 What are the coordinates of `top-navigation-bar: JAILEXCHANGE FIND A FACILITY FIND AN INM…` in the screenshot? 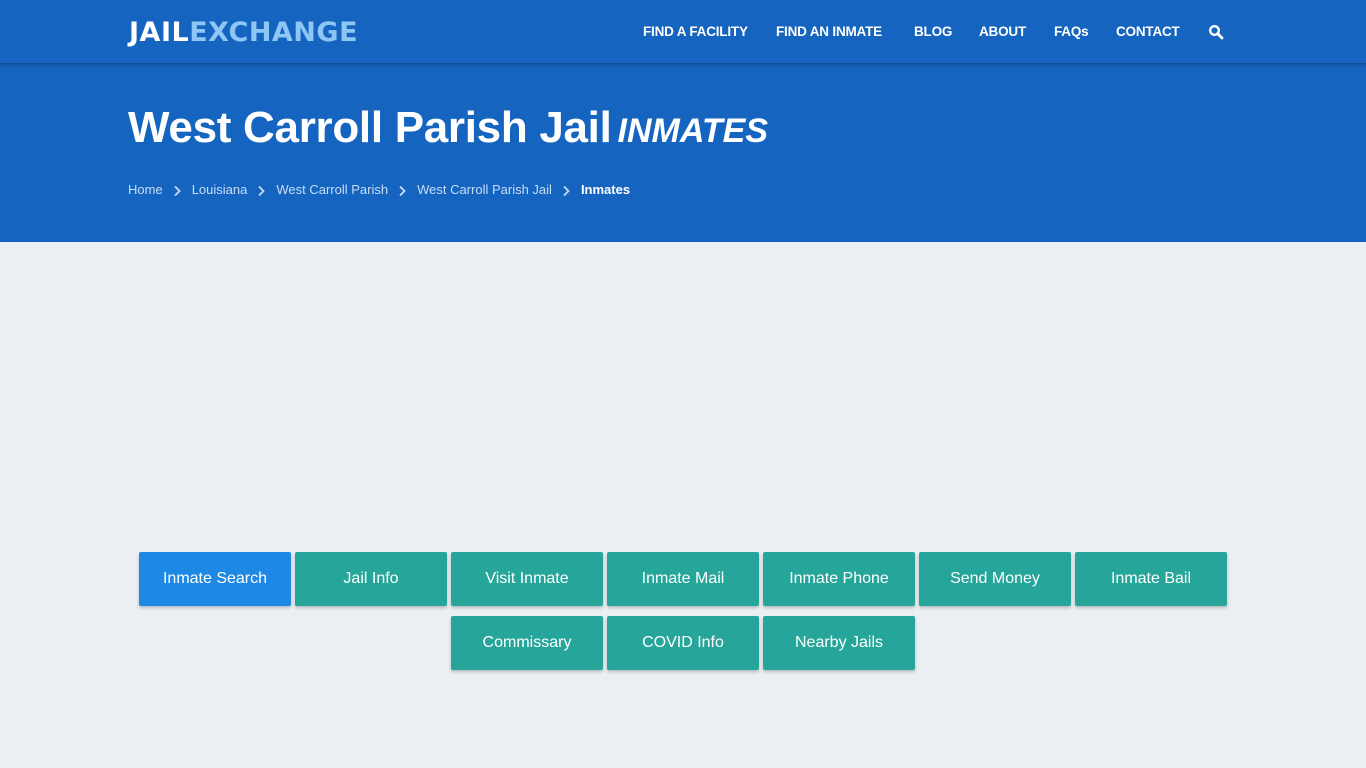 It's located at (683, 32).